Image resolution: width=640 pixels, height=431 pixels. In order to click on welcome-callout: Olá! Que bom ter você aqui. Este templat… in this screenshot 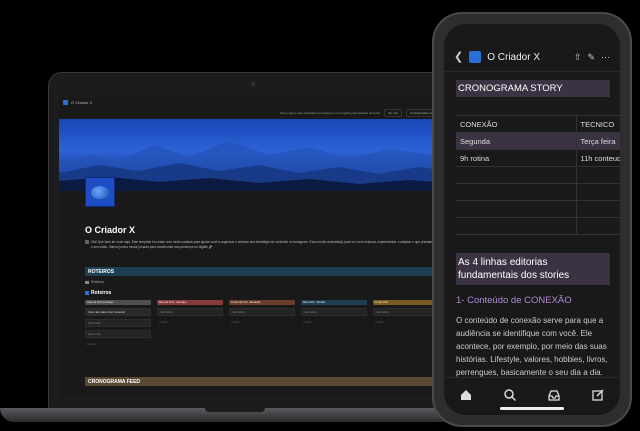, I will do `click(262, 245)`.